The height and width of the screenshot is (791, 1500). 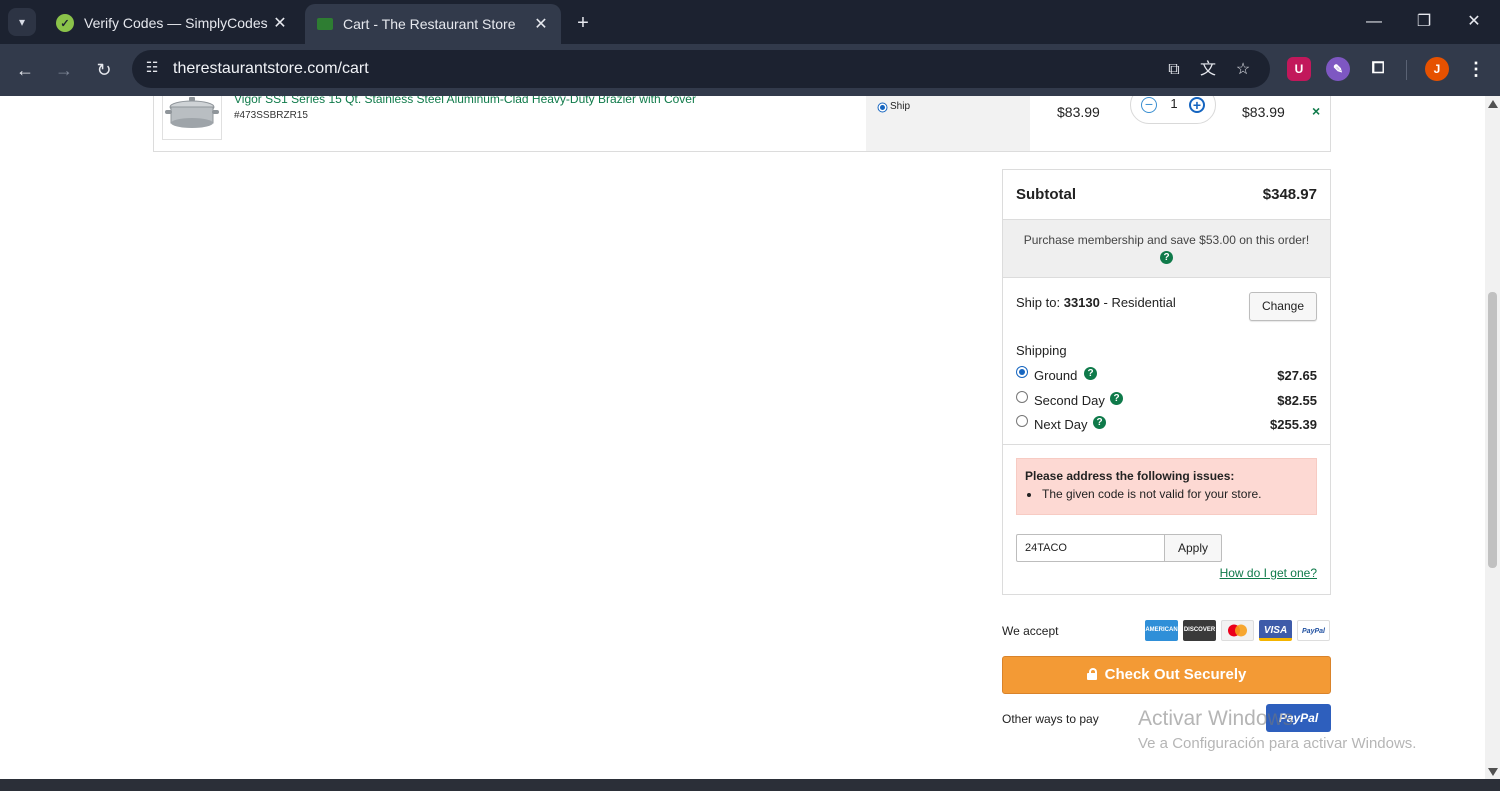 I want to click on product-image, so click(x=192, y=118).